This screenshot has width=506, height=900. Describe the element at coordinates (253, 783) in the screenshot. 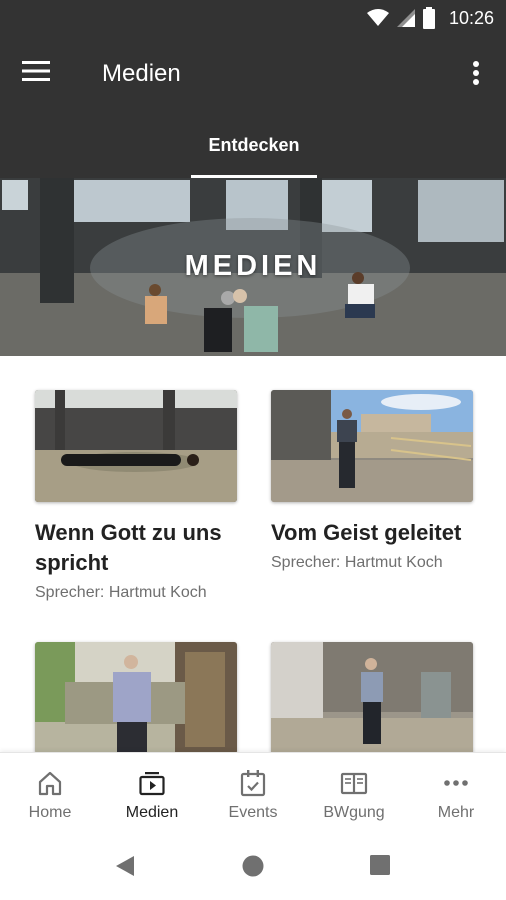

I see `calendar-icon` at that location.